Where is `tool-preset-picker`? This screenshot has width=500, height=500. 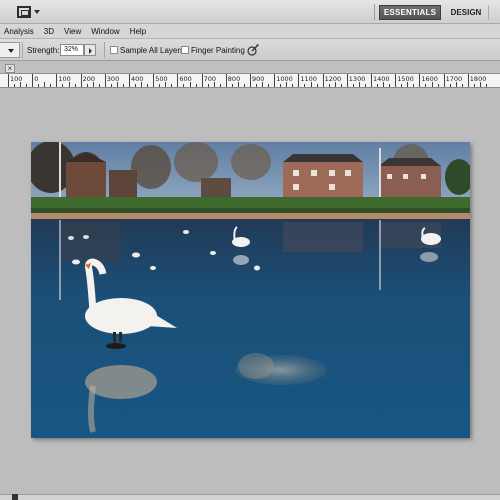 tool-preset-picker is located at coordinates (30, 12).